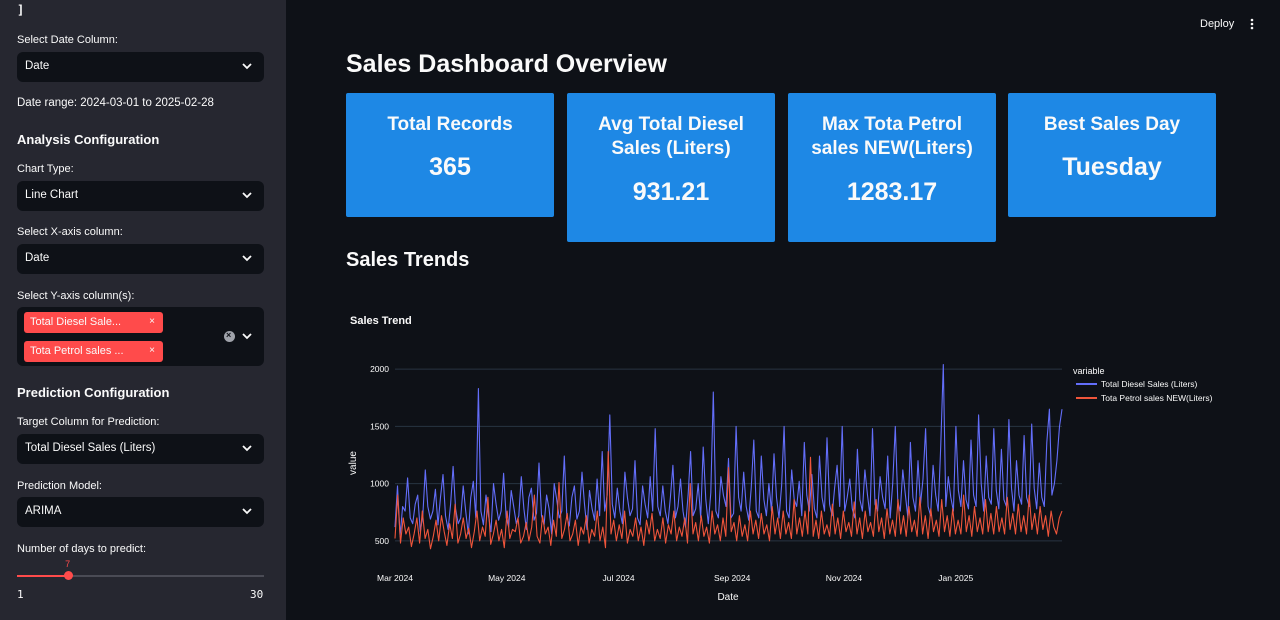 The width and height of the screenshot is (1280, 620). I want to click on chart-type-value: Line Chart, so click(52, 195).